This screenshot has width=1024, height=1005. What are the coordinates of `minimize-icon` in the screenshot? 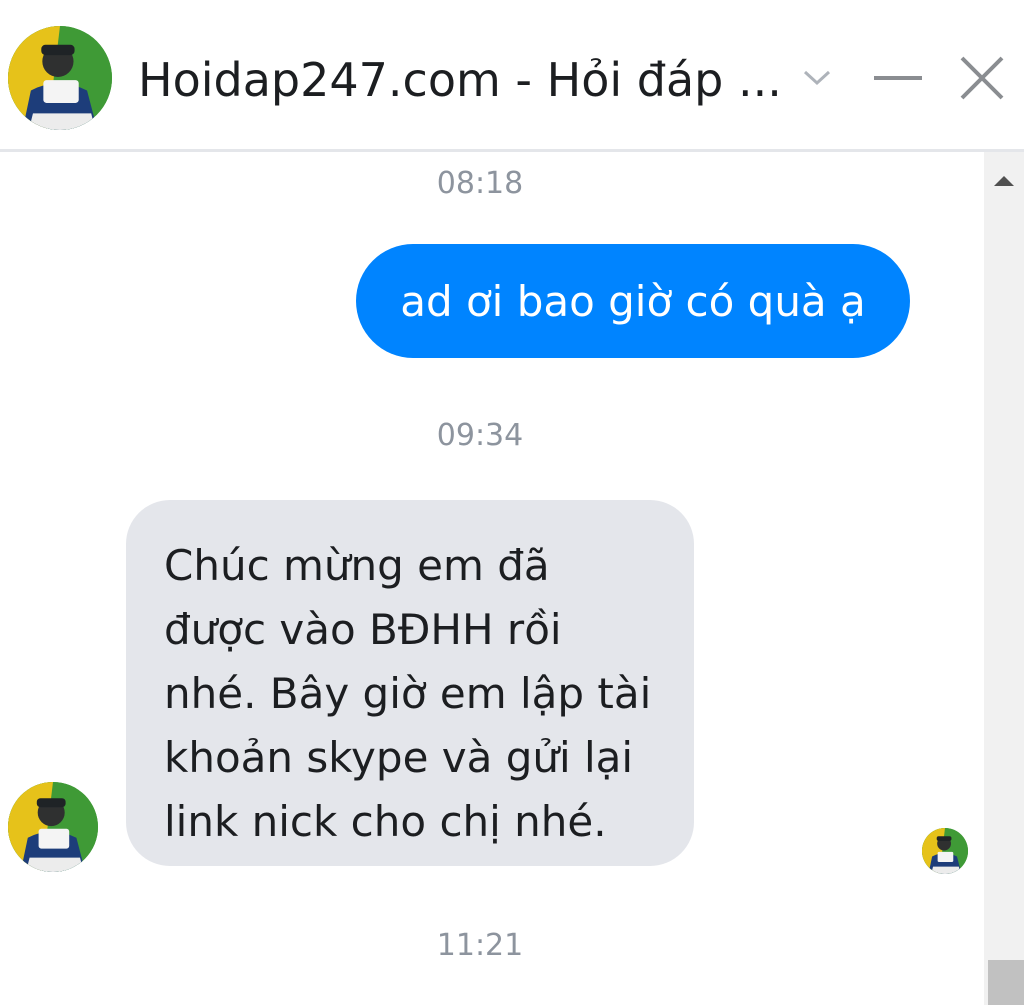 It's located at (898, 78).